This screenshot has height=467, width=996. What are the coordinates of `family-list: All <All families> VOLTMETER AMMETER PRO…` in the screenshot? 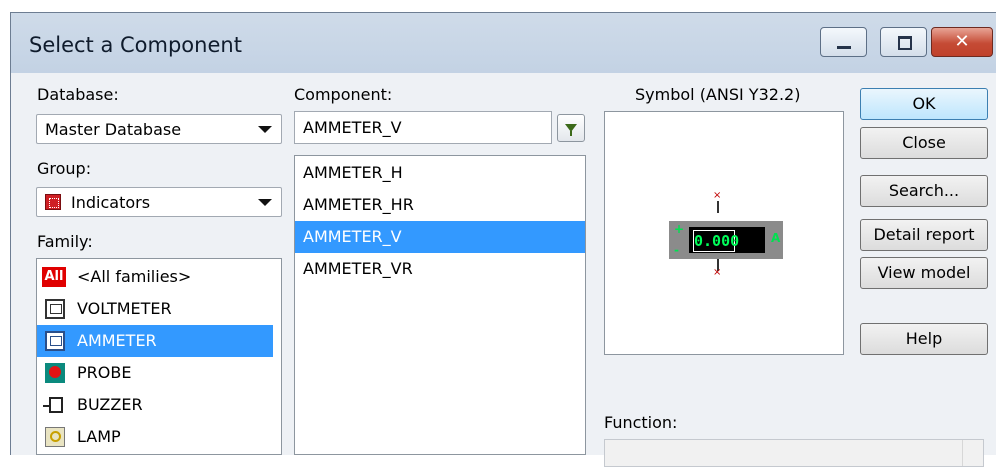 It's located at (159, 356).